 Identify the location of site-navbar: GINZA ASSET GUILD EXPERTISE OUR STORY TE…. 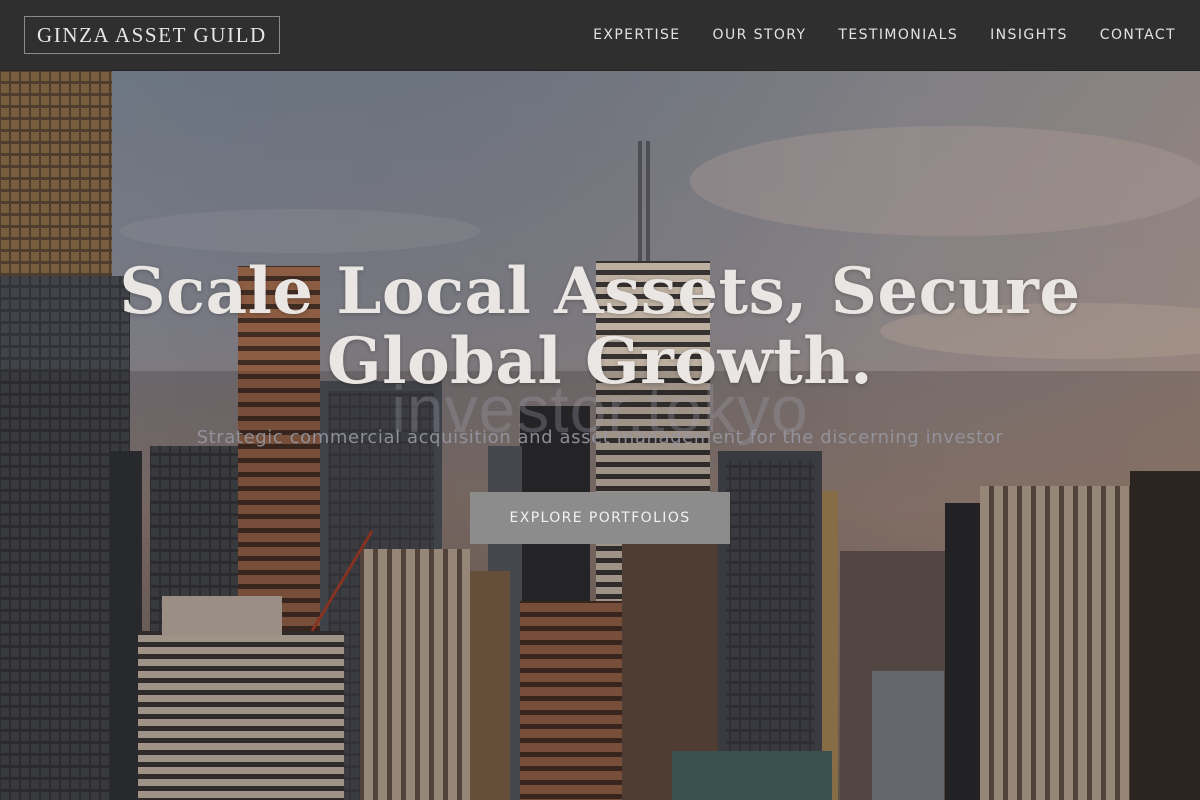
(600, 35).